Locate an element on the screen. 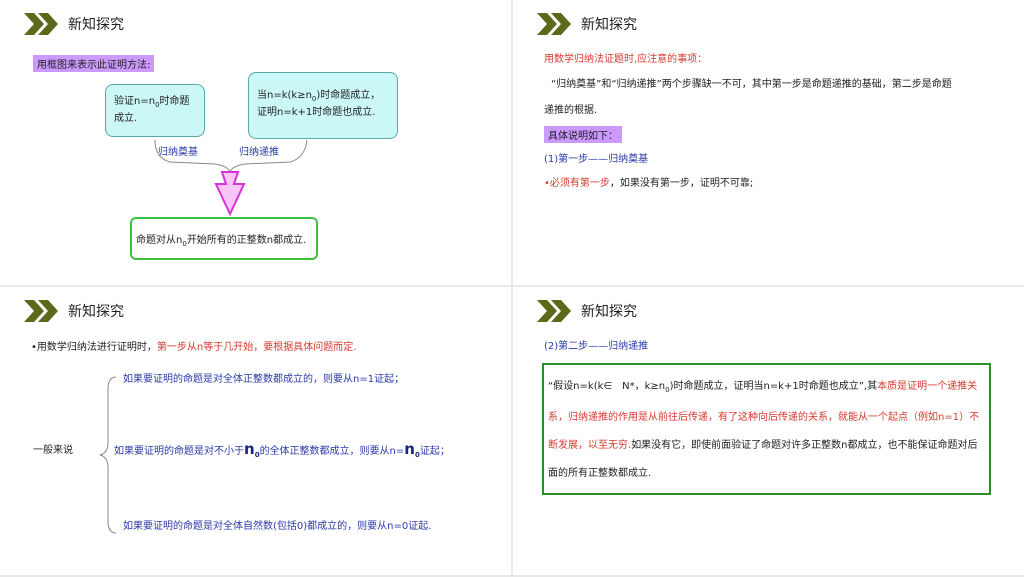 This screenshot has height=577, width=1024. step1-heading: (1)第一步——归纳奠基 is located at coordinates (596, 159).